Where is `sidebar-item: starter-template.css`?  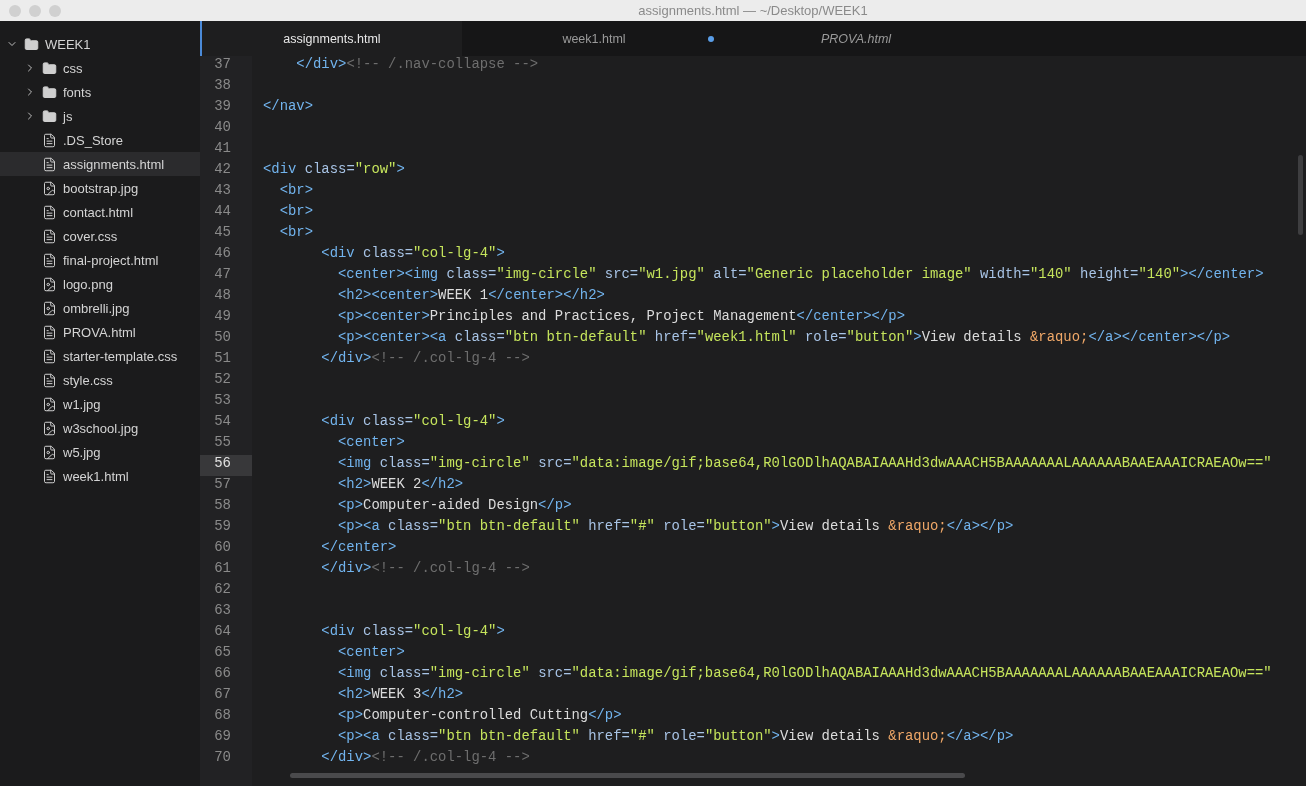 sidebar-item: starter-template.css is located at coordinates (100, 356).